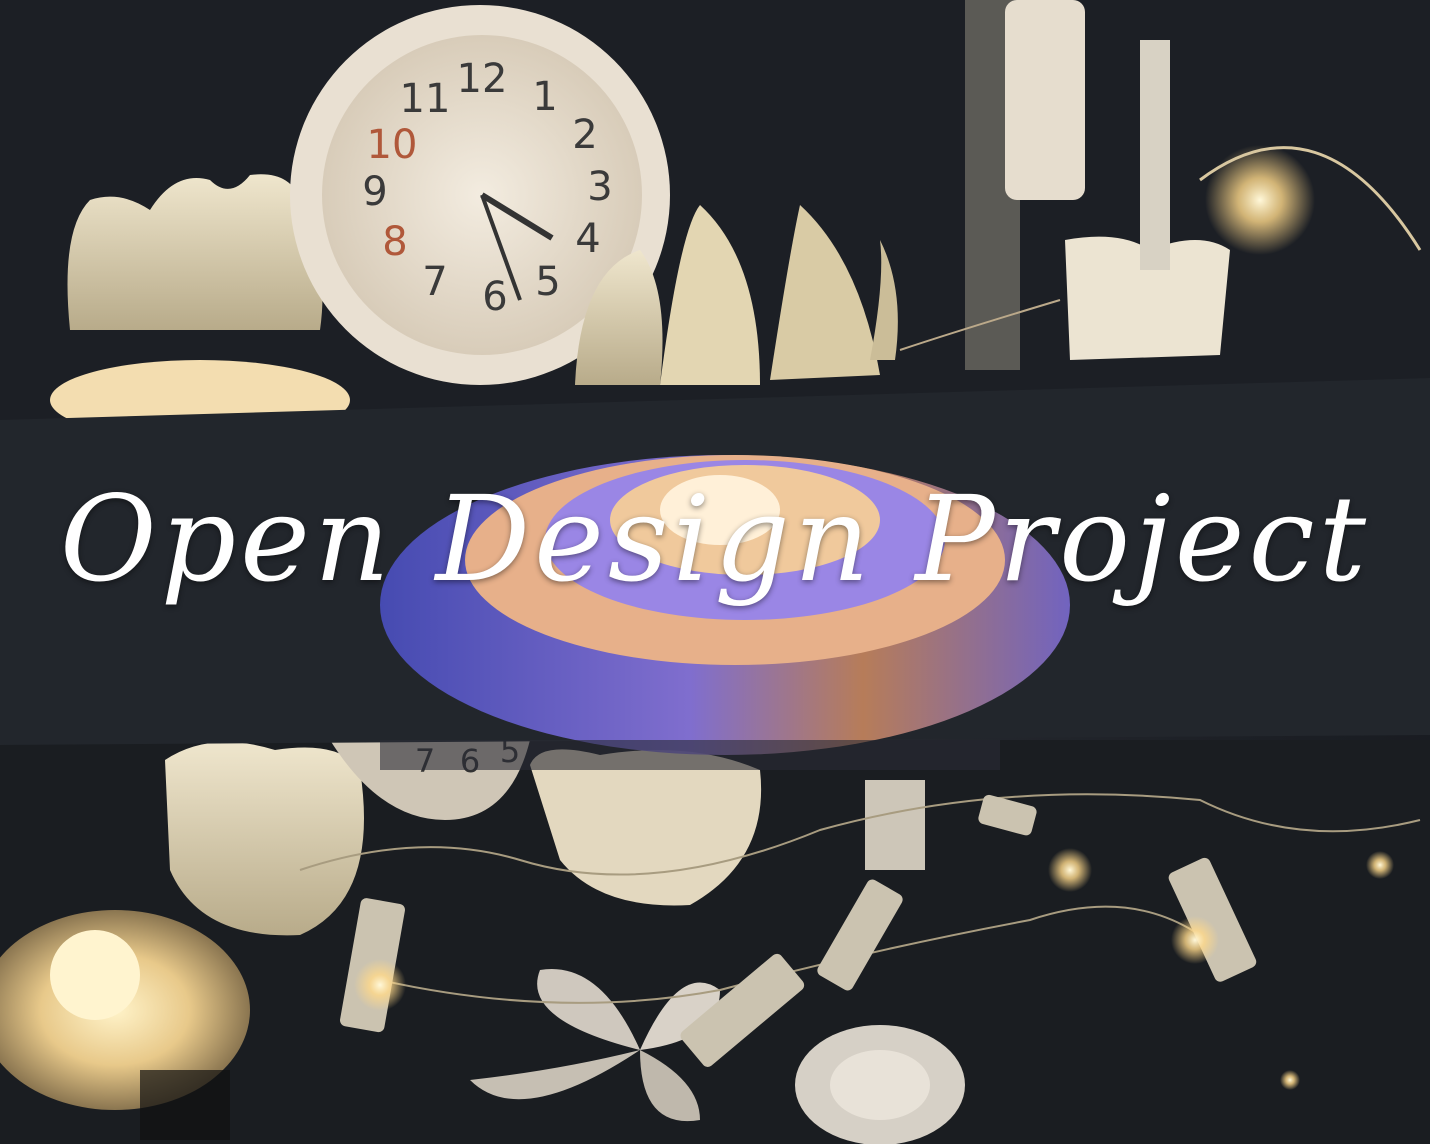  Describe the element at coordinates (587, 239) in the screenshot. I see `clock-numeral: 4` at that location.